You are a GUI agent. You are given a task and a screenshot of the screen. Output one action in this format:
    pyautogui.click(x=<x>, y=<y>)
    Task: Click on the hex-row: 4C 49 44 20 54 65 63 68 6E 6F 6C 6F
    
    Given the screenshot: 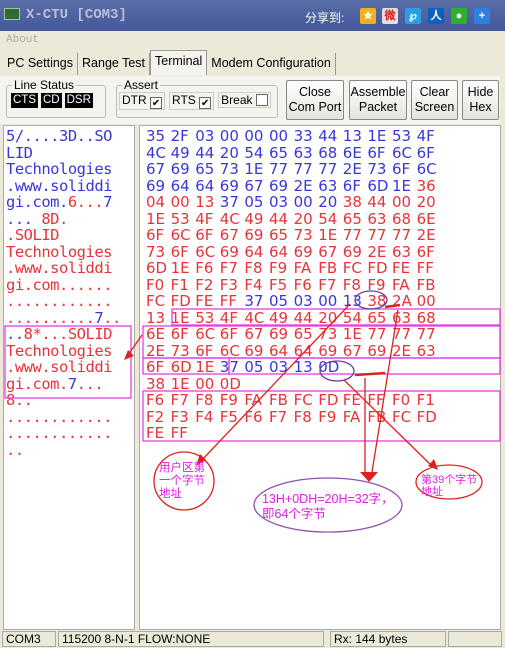 What is the action you would take?
    pyautogui.click(x=320, y=152)
    